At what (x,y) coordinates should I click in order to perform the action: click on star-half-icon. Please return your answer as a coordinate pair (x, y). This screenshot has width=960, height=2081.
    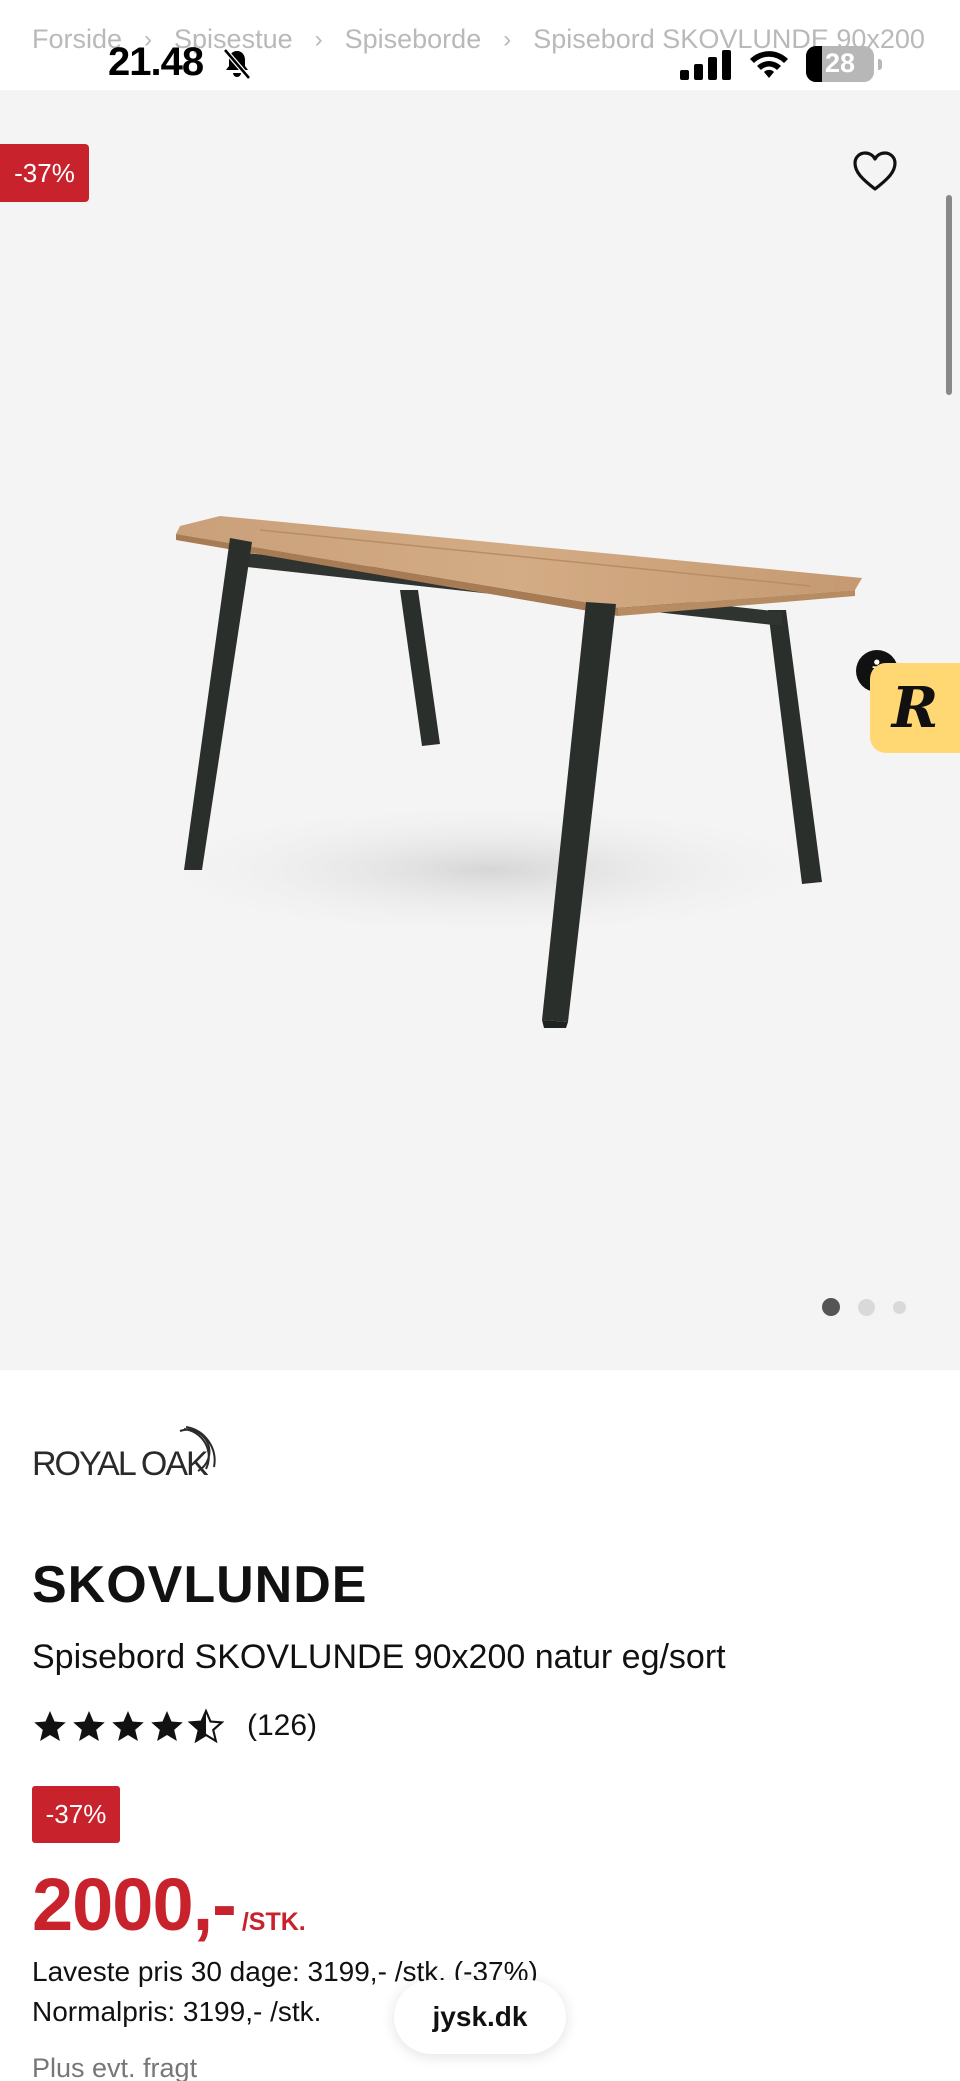
    Looking at the image, I should click on (206, 1726).